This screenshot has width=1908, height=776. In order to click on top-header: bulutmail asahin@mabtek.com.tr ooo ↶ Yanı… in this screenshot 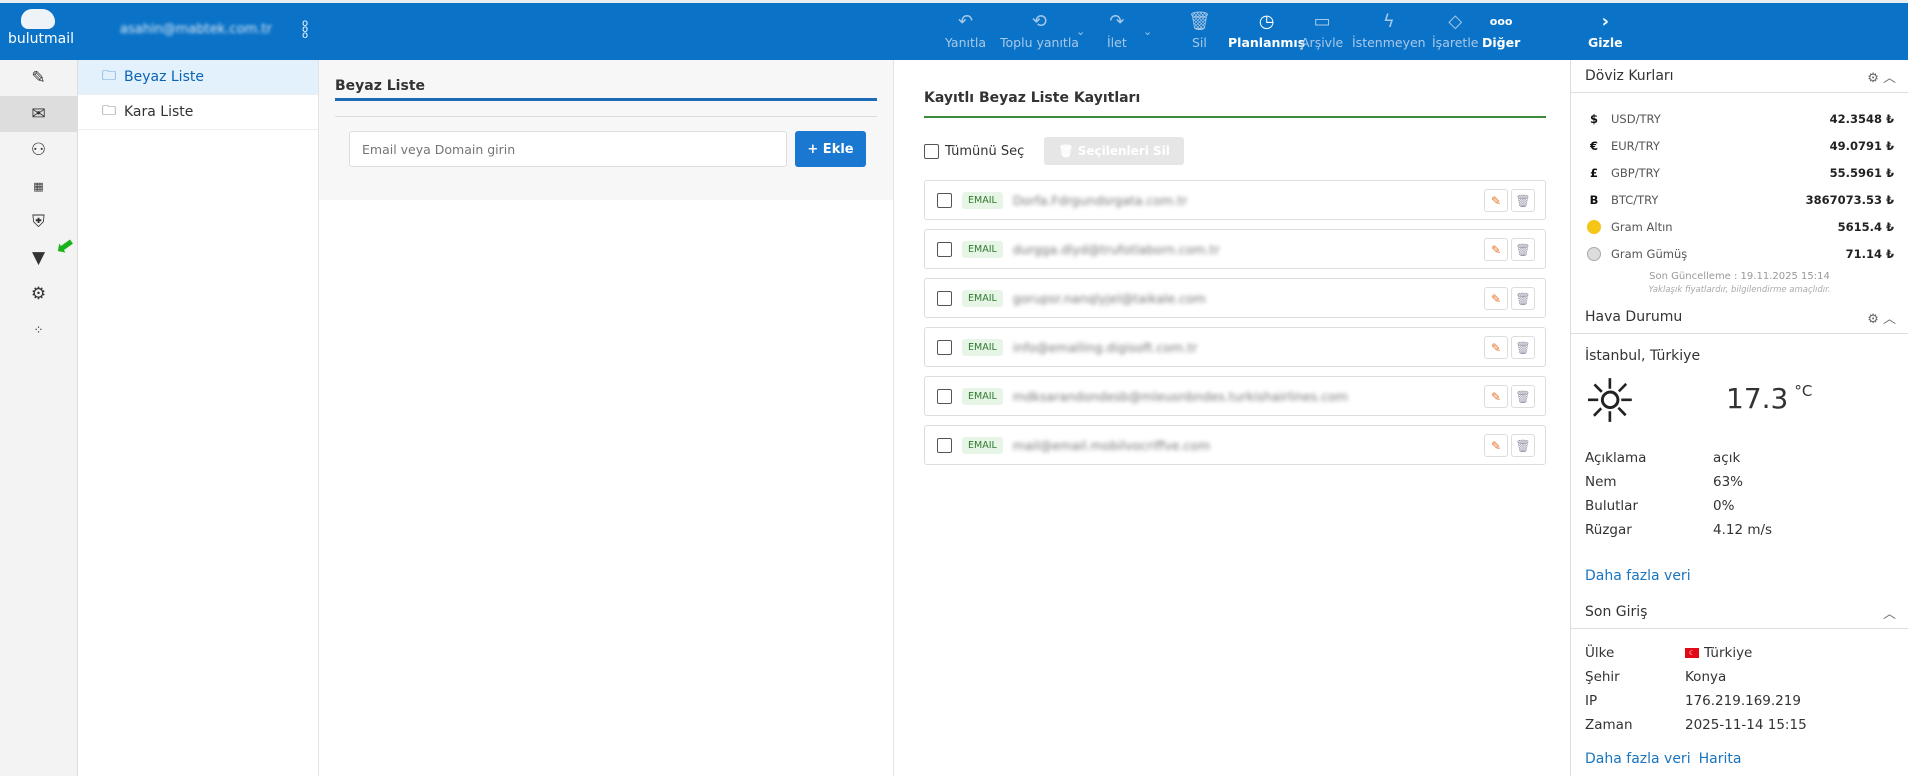, I will do `click(954, 30)`.